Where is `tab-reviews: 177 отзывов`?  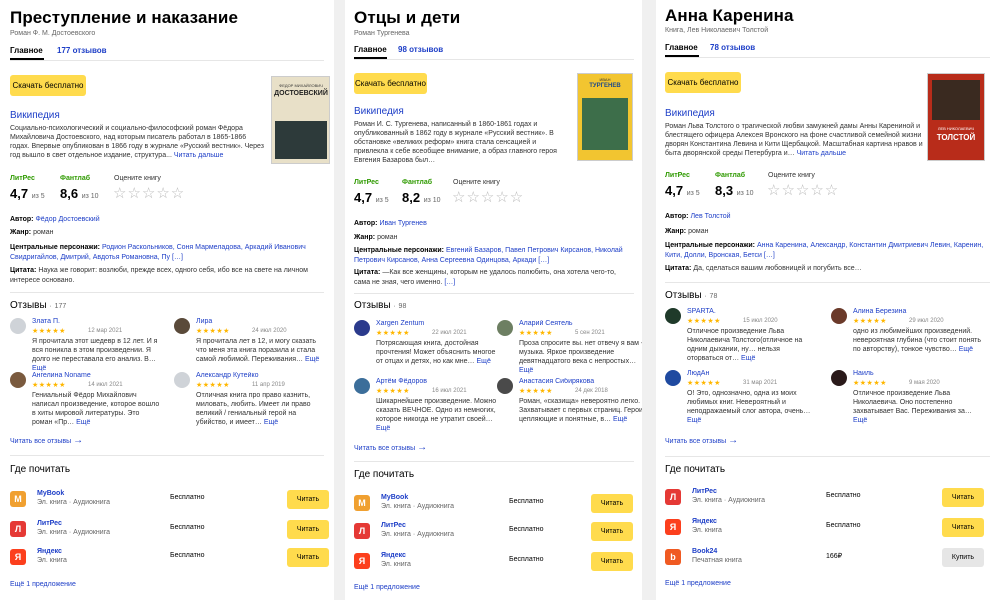 tab-reviews: 177 отзывов is located at coordinates (82, 50).